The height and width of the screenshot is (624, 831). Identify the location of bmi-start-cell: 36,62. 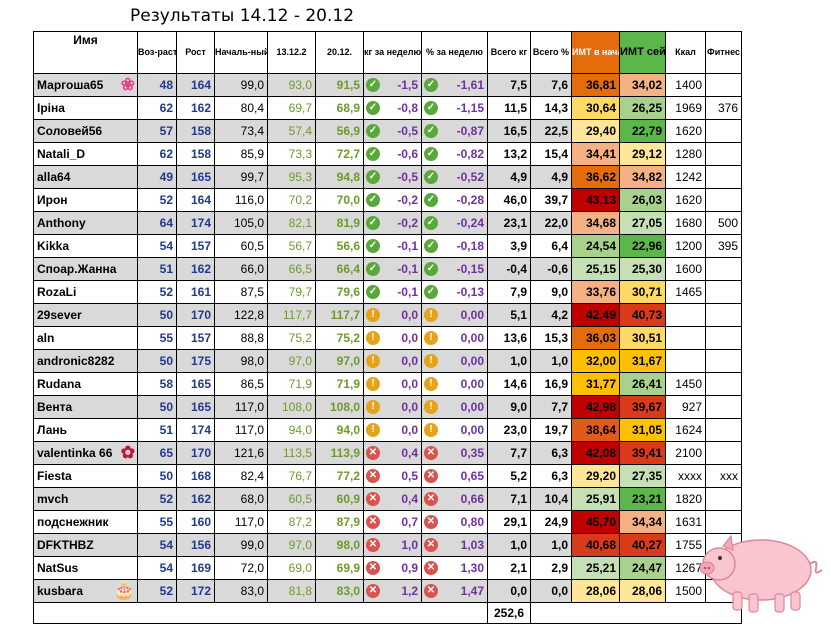
(595, 177).